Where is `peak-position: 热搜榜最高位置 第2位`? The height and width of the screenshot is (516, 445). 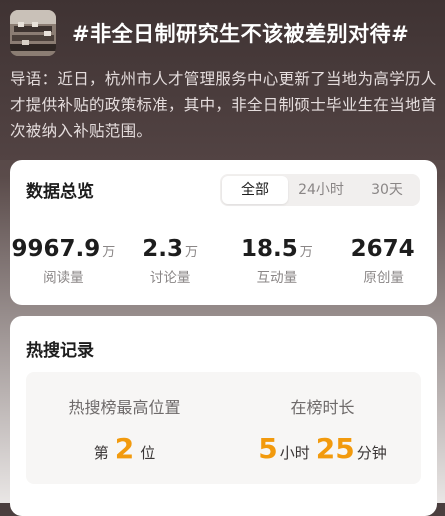 peak-position: 热搜榜最高位置 第2位 is located at coordinates (124, 429).